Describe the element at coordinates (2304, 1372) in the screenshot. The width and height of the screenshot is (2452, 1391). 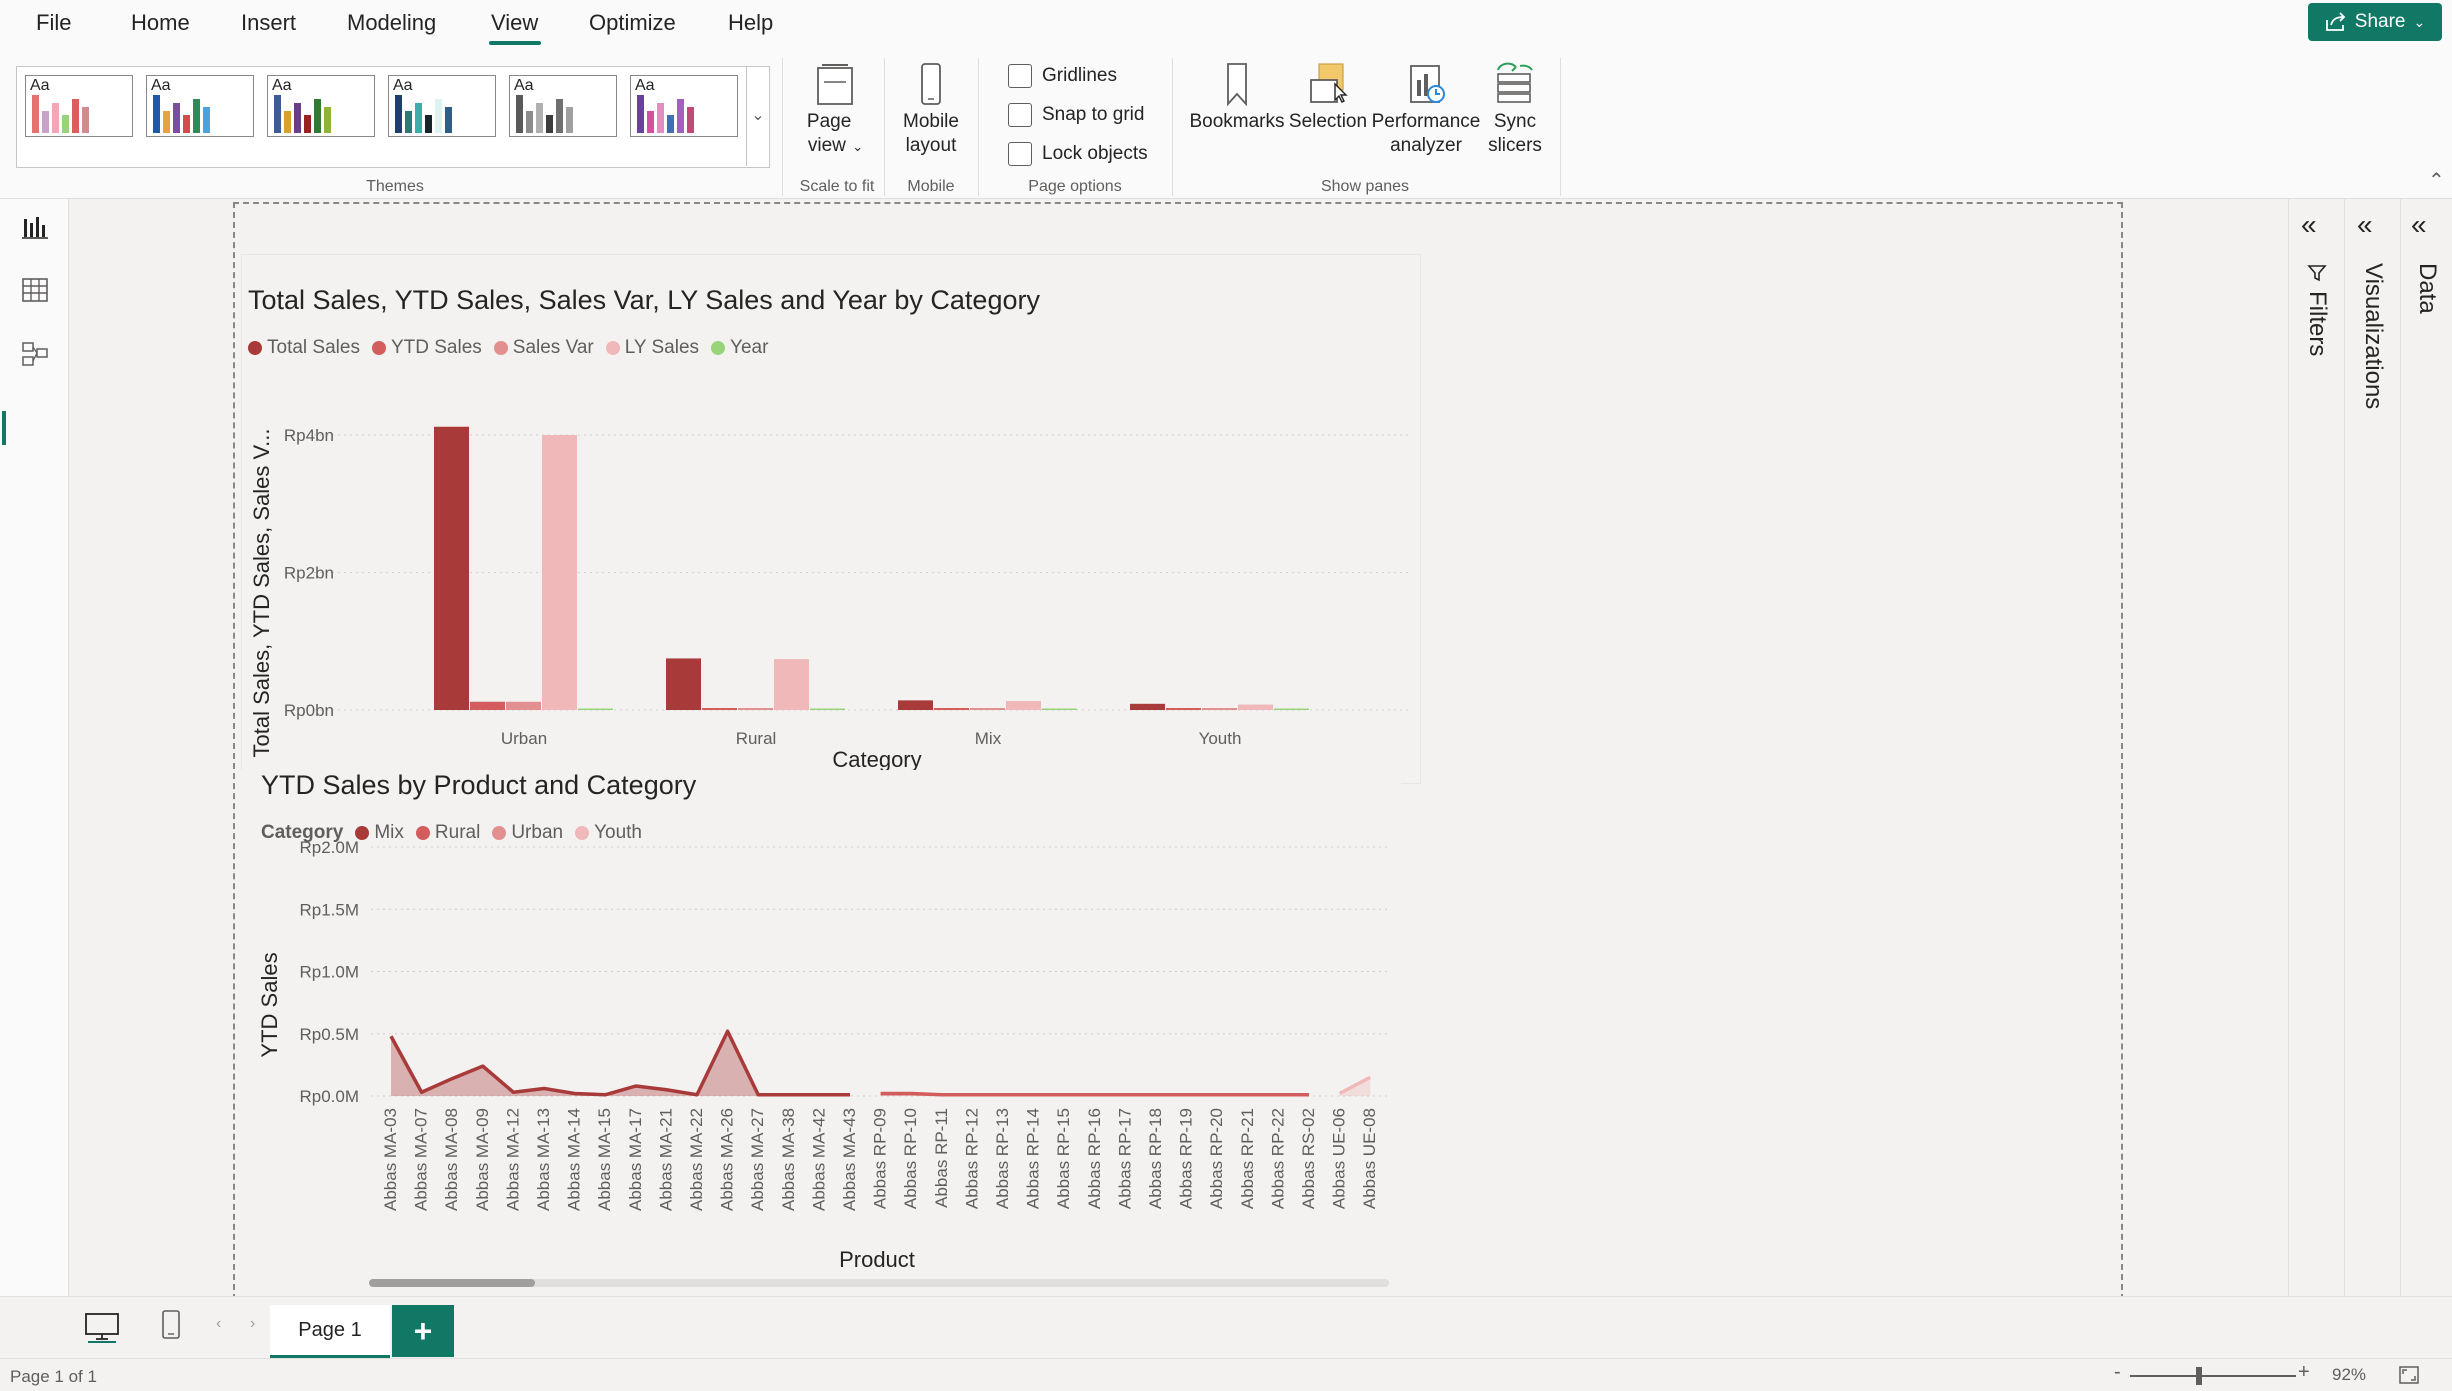
I see `zoom-in-icon: +` at that location.